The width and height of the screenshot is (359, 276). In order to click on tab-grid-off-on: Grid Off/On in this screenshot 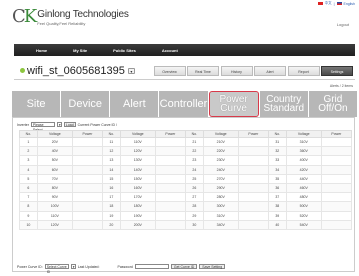, I will do `click(332, 104)`.